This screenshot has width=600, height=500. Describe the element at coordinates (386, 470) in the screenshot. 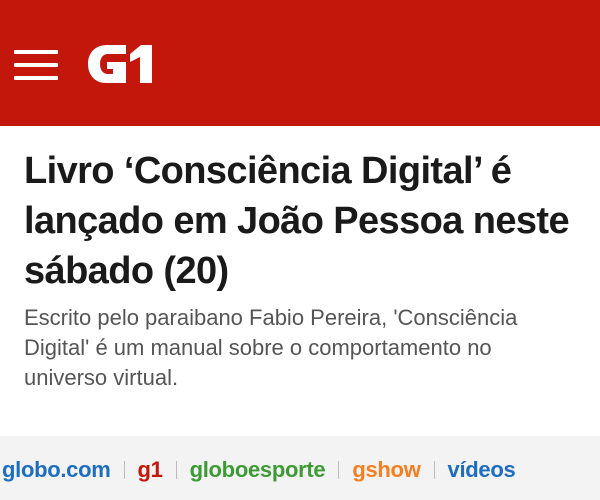

I see `footer-link-gshow: gshow` at that location.